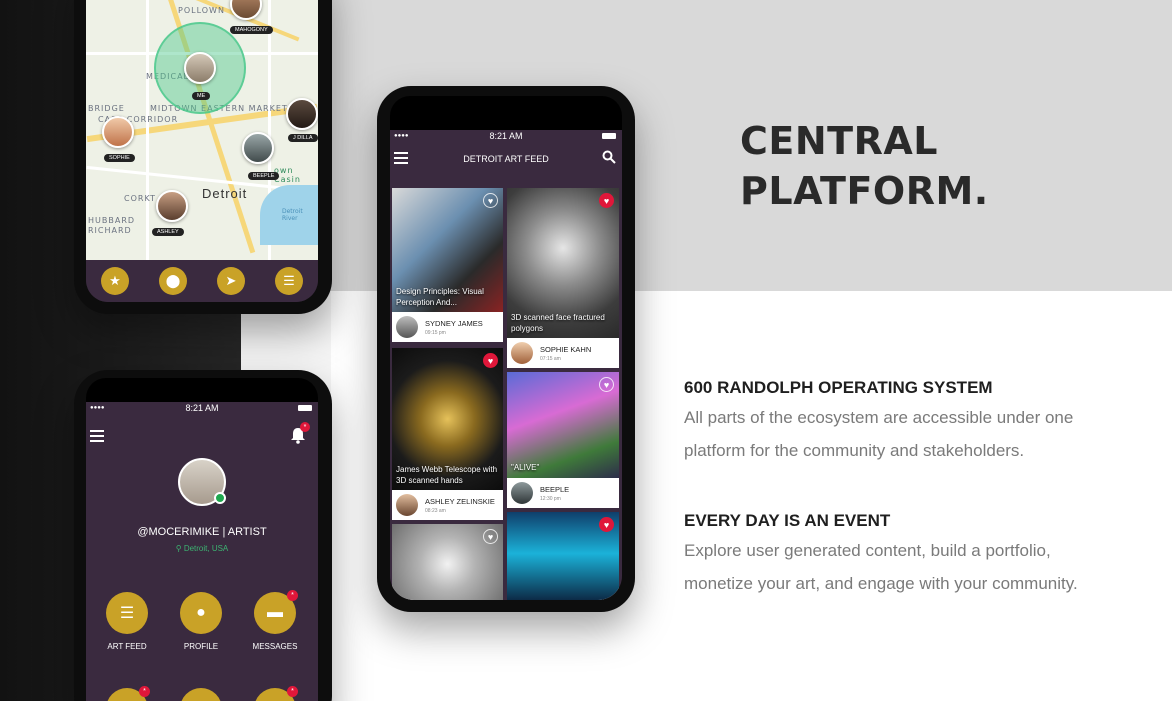 This screenshot has width=1172, height=701. I want to click on author-name: SYDNEY JAMES, so click(454, 323).